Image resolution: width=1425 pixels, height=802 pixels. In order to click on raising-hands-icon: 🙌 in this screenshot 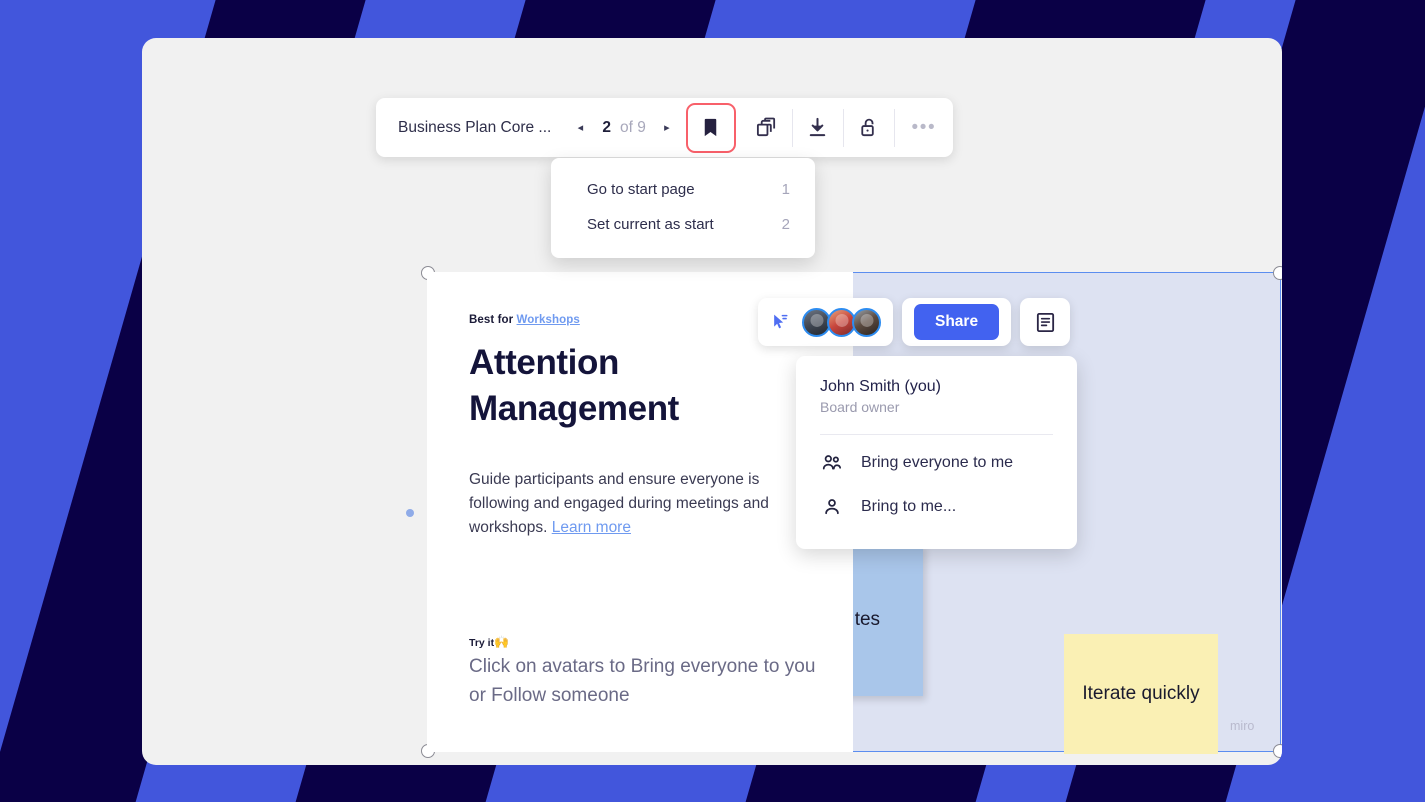, I will do `click(502, 642)`.